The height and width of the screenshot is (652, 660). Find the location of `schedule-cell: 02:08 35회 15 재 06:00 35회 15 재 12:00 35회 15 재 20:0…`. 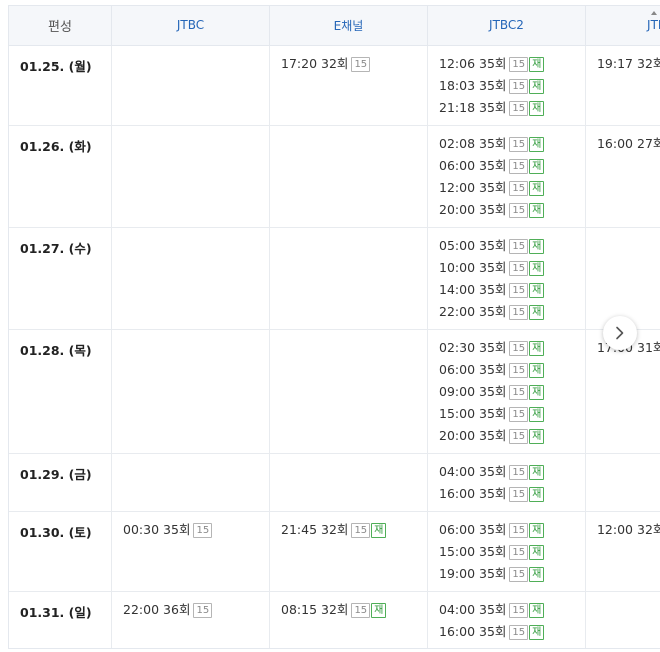

schedule-cell: 02:08 35회 15 재 06:00 35회 15 재 12:00 35회 15 재 20:0… is located at coordinates (506, 176).